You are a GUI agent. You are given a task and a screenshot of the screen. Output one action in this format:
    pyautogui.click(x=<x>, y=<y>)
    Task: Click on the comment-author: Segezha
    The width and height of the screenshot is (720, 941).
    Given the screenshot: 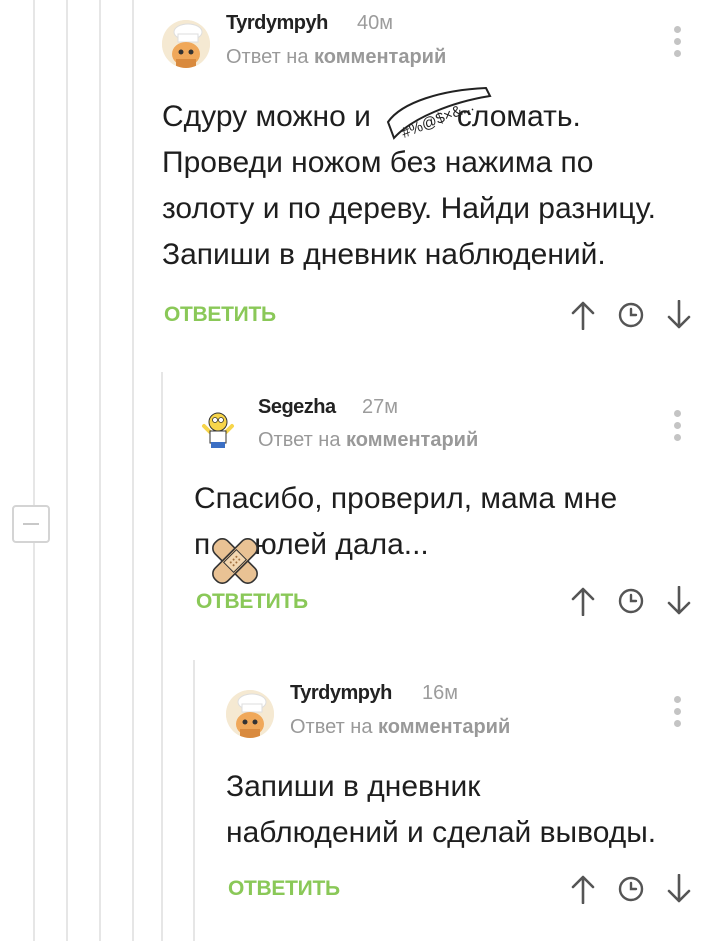 What is the action you would take?
    pyautogui.click(x=297, y=407)
    